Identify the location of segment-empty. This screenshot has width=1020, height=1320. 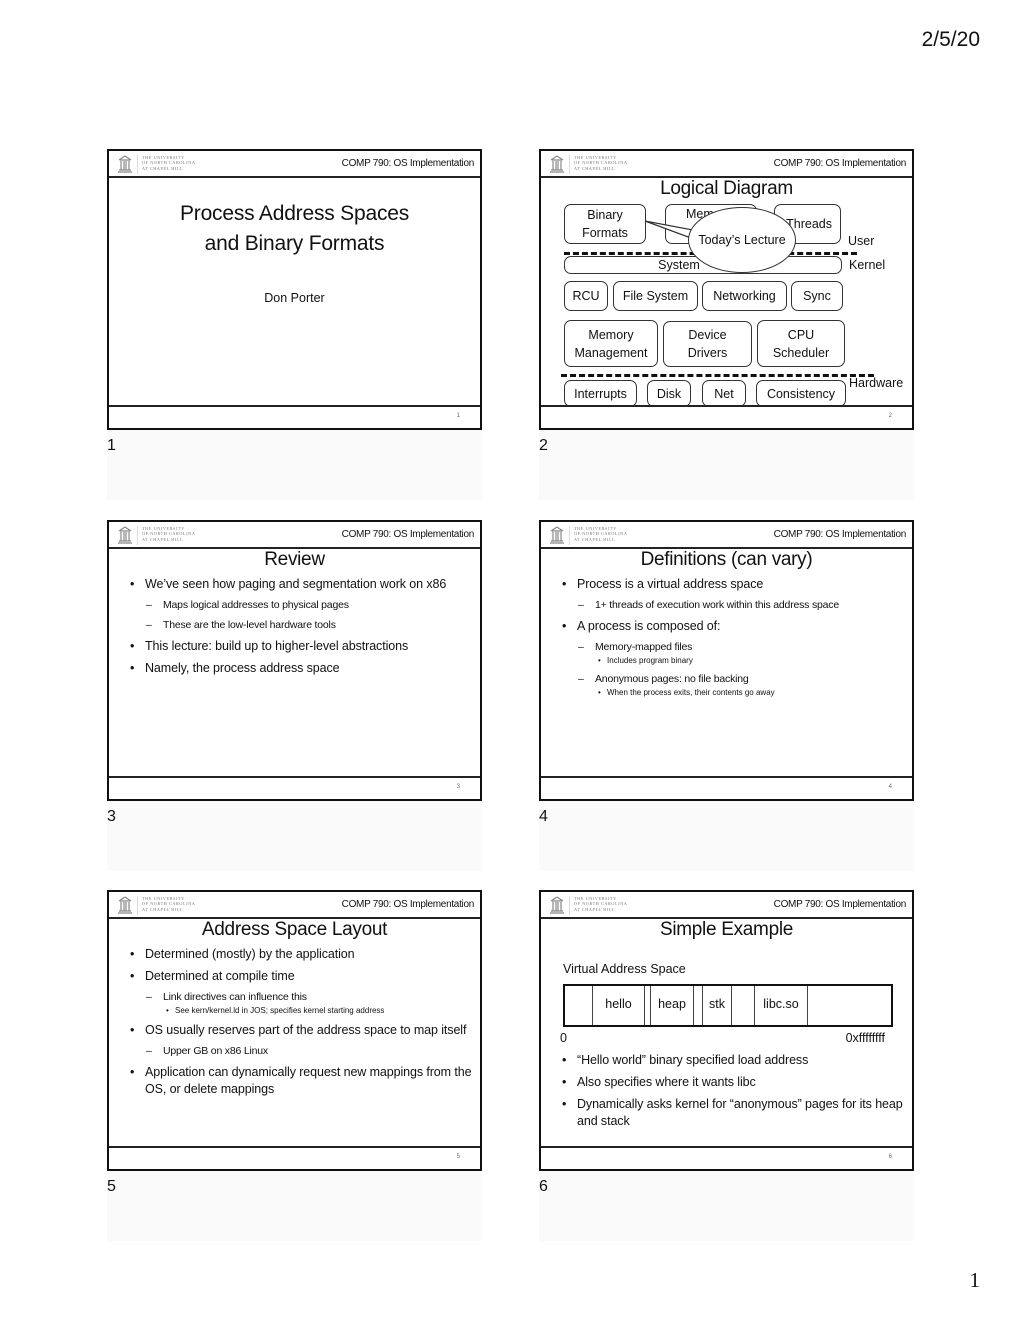
(578, 1005).